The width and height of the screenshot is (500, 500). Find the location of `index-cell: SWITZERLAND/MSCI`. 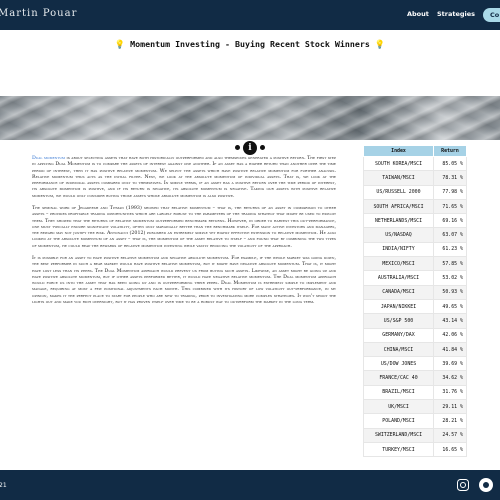

index-cell: SWITZERLAND/MSCI is located at coordinates (398, 435).